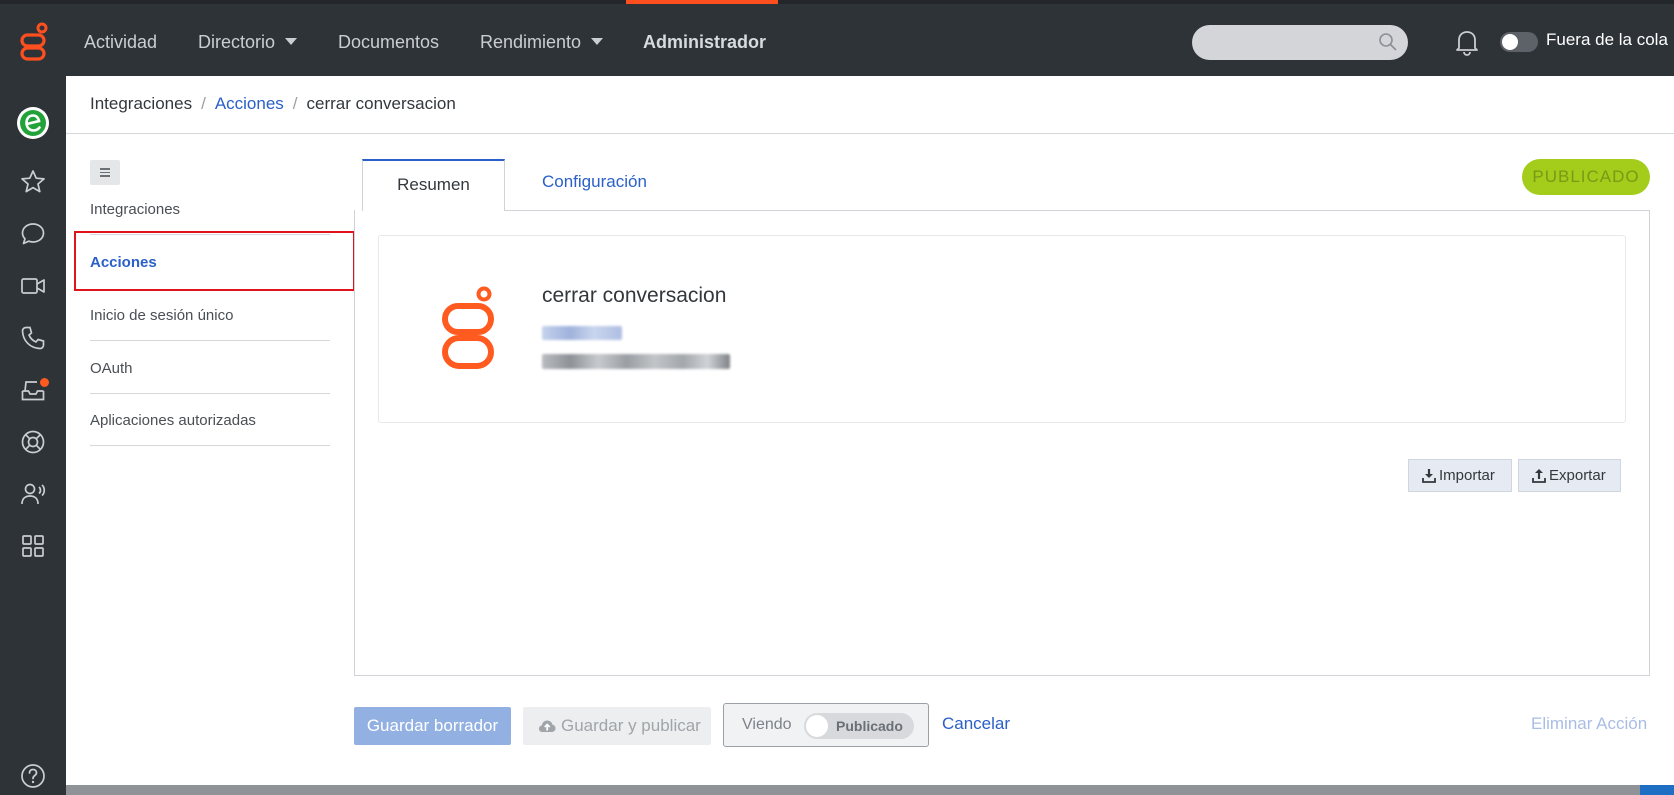  Describe the element at coordinates (33, 234) in the screenshot. I see `chat-icon` at that location.